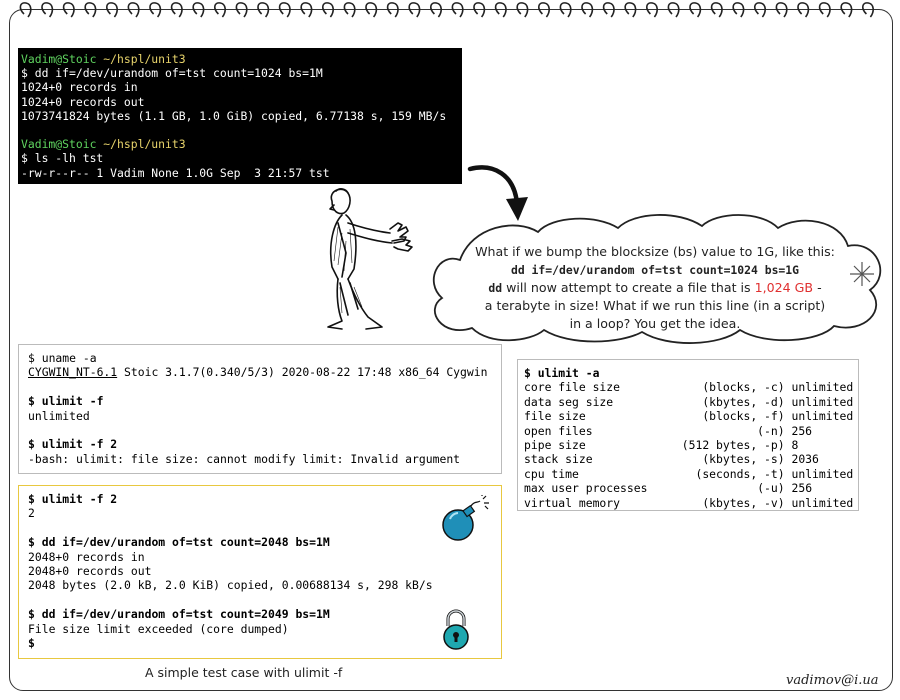  I want to click on bubble-highlight: 1,024 GB, so click(784, 287).